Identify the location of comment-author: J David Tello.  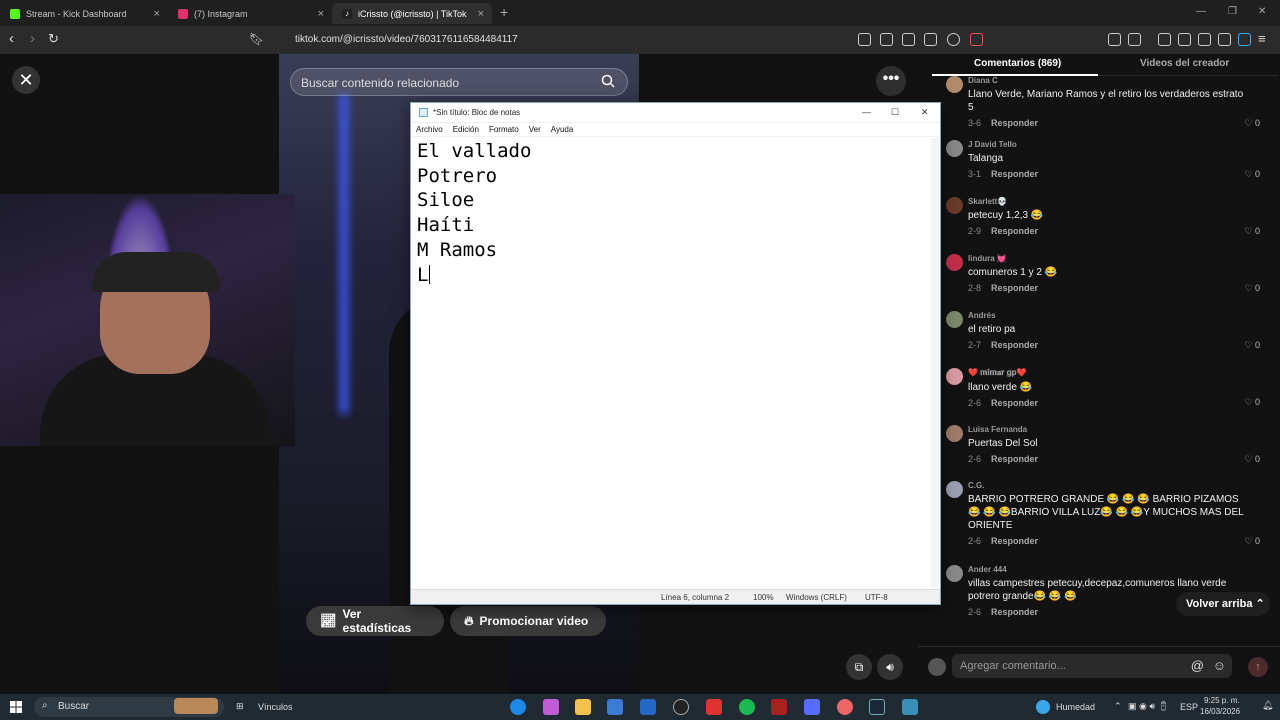
(1108, 144).